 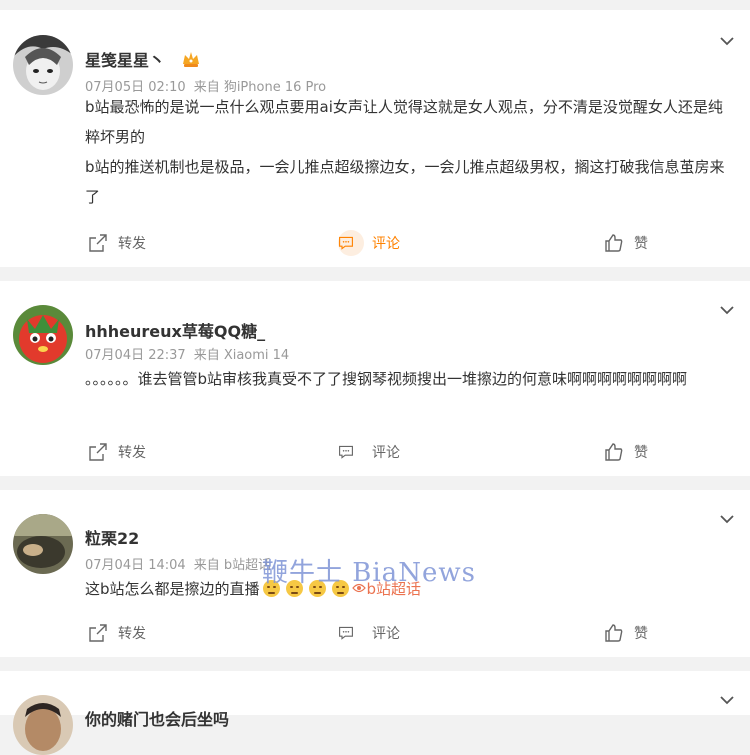 What do you see at coordinates (112, 537) in the screenshot?
I see `username: 粒栗22` at bounding box center [112, 537].